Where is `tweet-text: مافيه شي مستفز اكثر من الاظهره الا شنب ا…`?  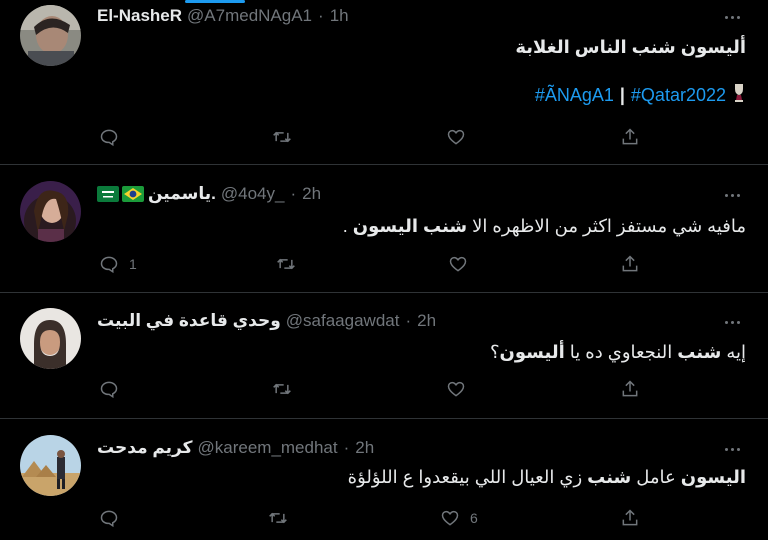 tweet-text: مافيه شي مستفز اكثر من الاظهره الا شنب ا… is located at coordinates (421, 226).